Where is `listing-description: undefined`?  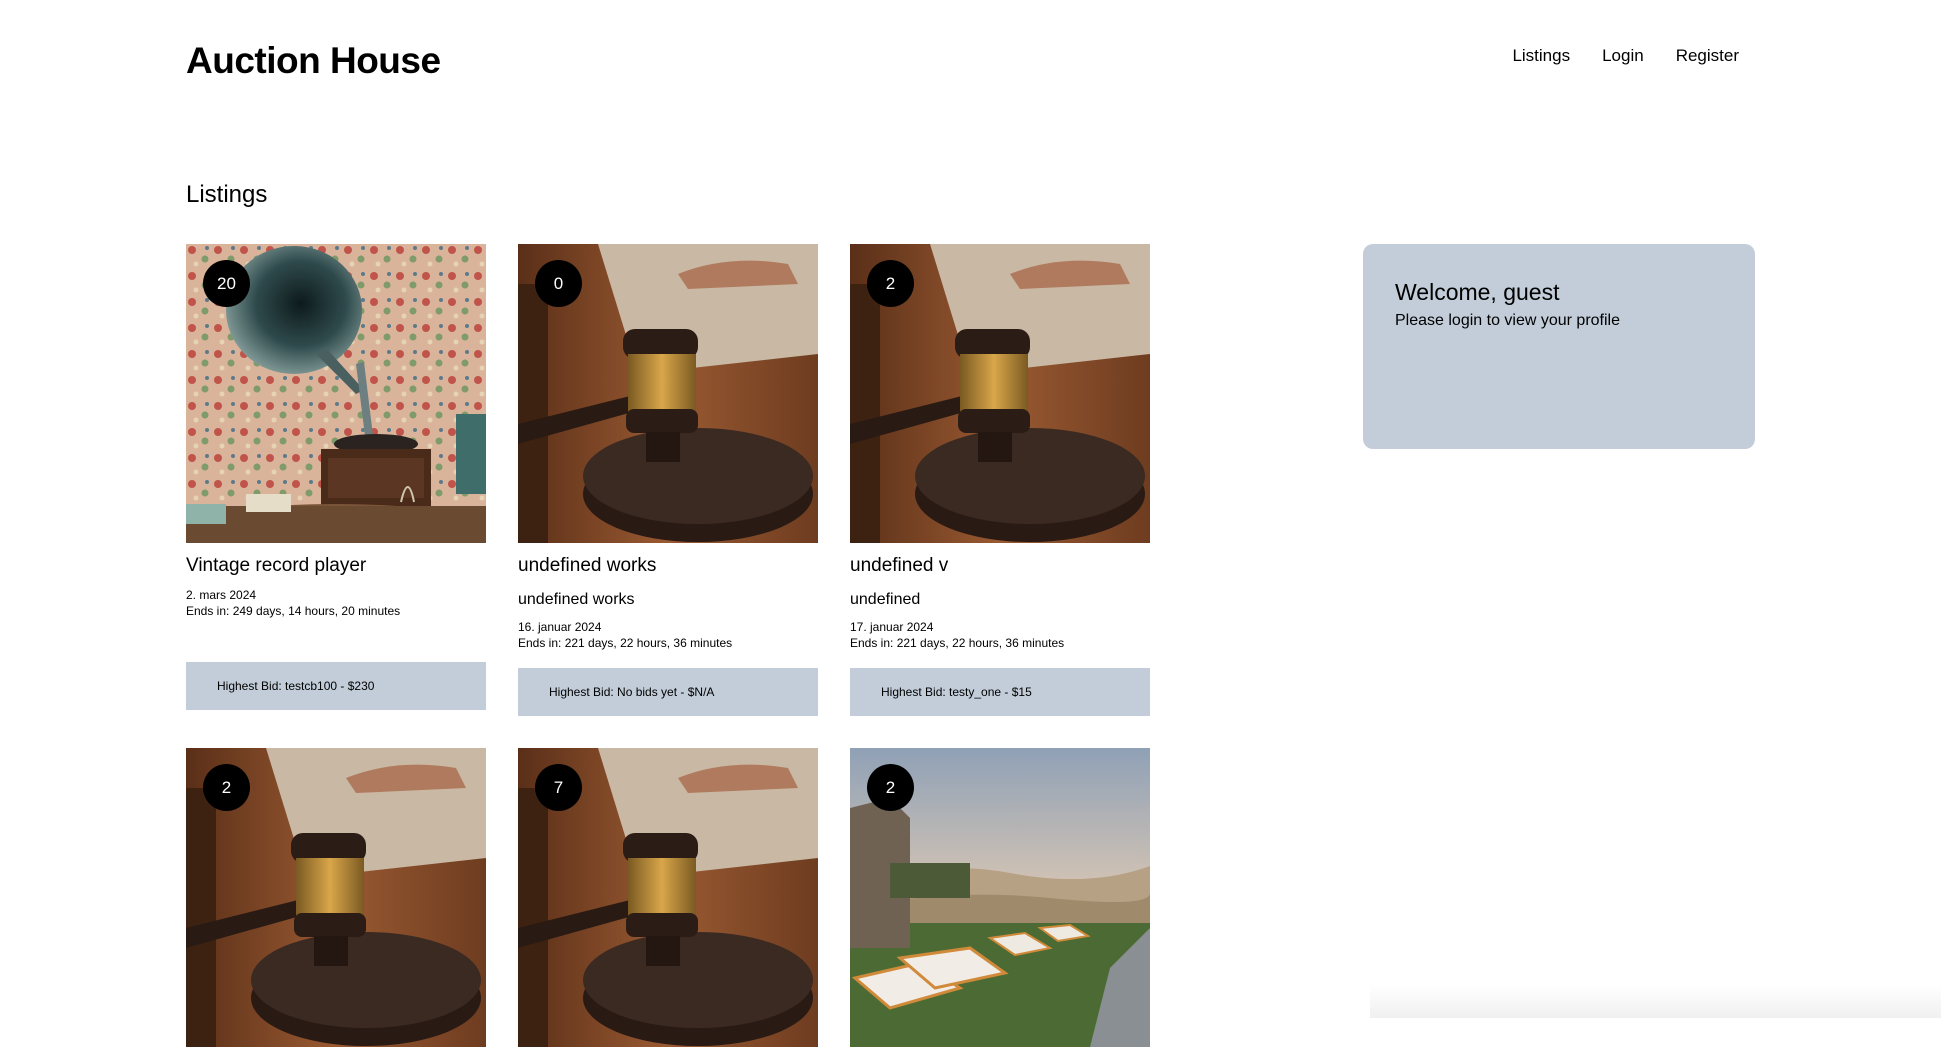 listing-description: undefined is located at coordinates (885, 599).